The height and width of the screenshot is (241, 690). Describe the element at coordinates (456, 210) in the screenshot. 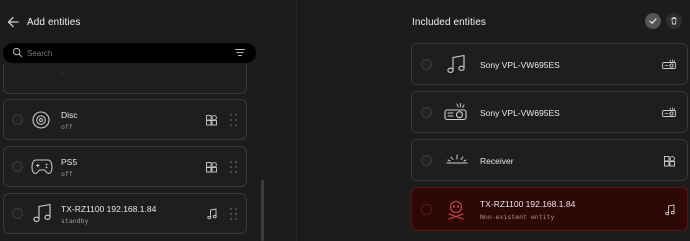

I see `skull-icon` at that location.